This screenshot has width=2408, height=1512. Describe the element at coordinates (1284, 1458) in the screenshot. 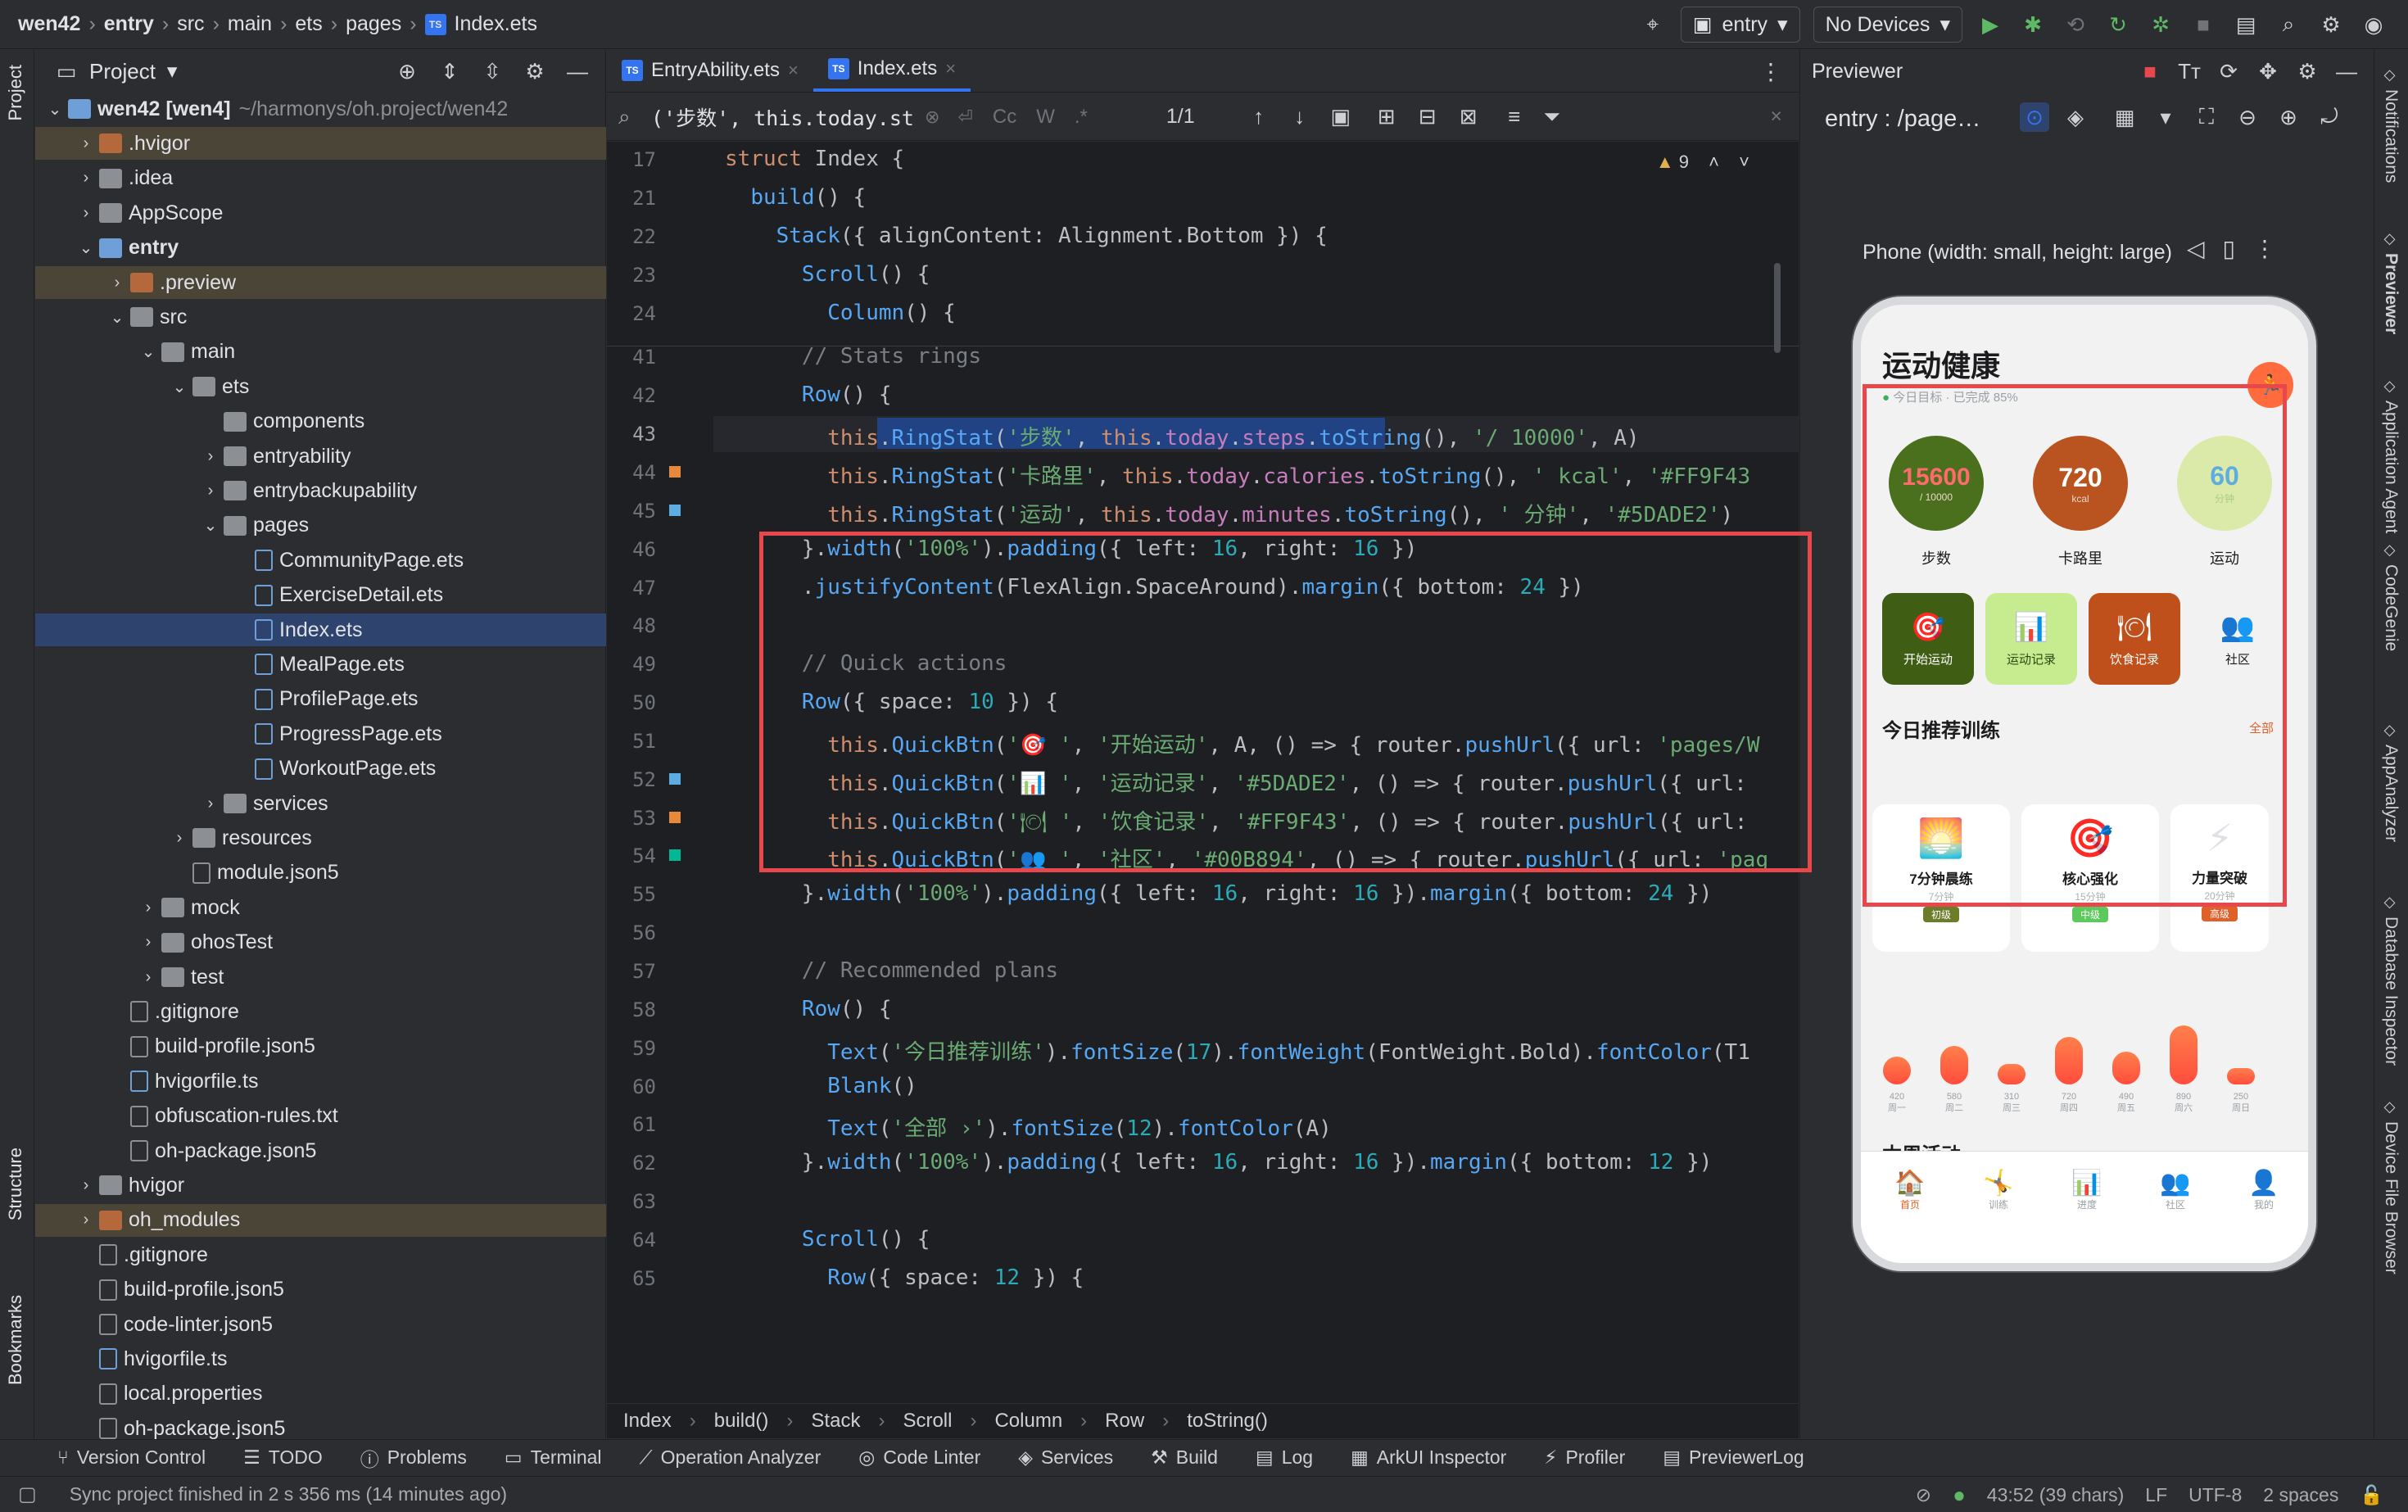

I see `tool-window-log: ▤ Log` at that location.